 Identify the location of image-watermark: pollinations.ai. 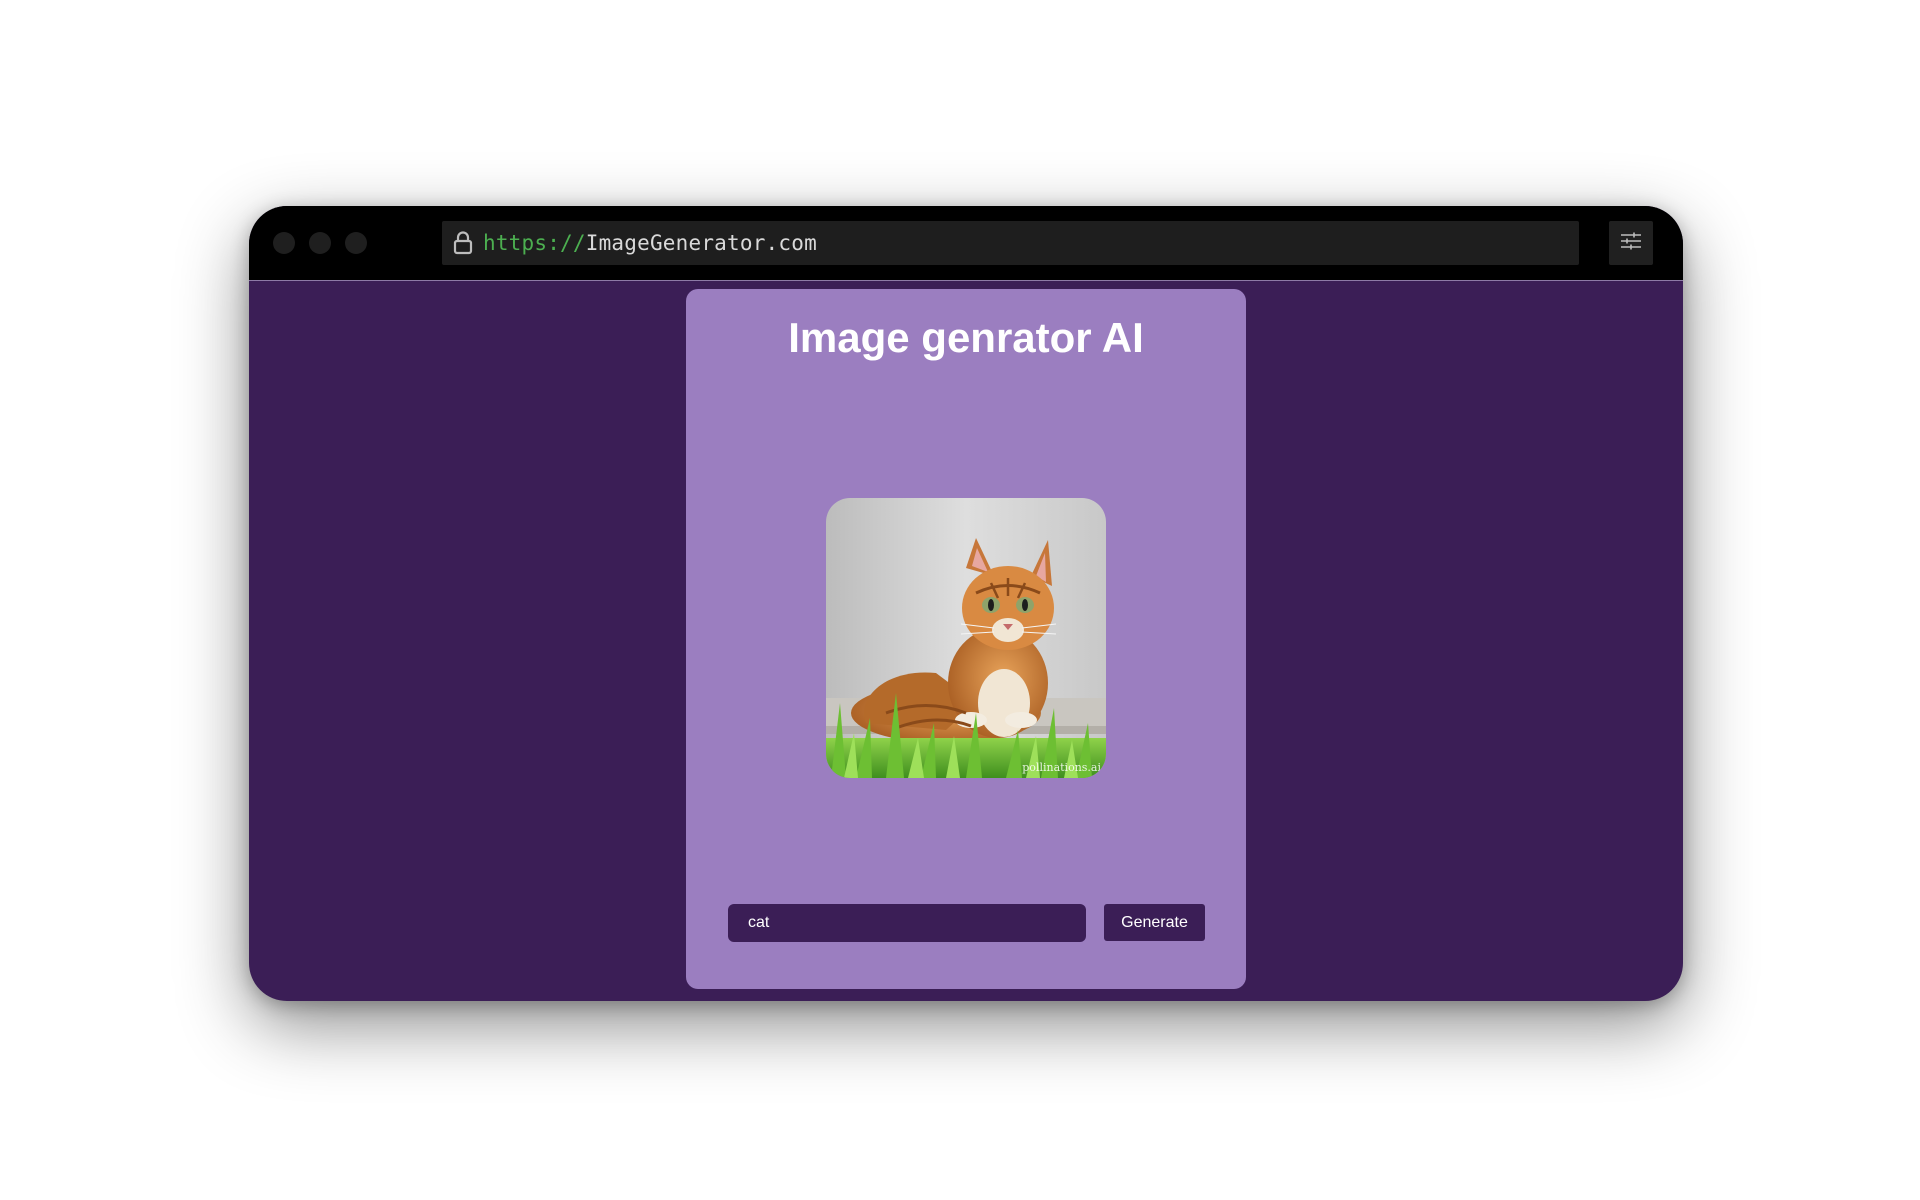
(1061, 767).